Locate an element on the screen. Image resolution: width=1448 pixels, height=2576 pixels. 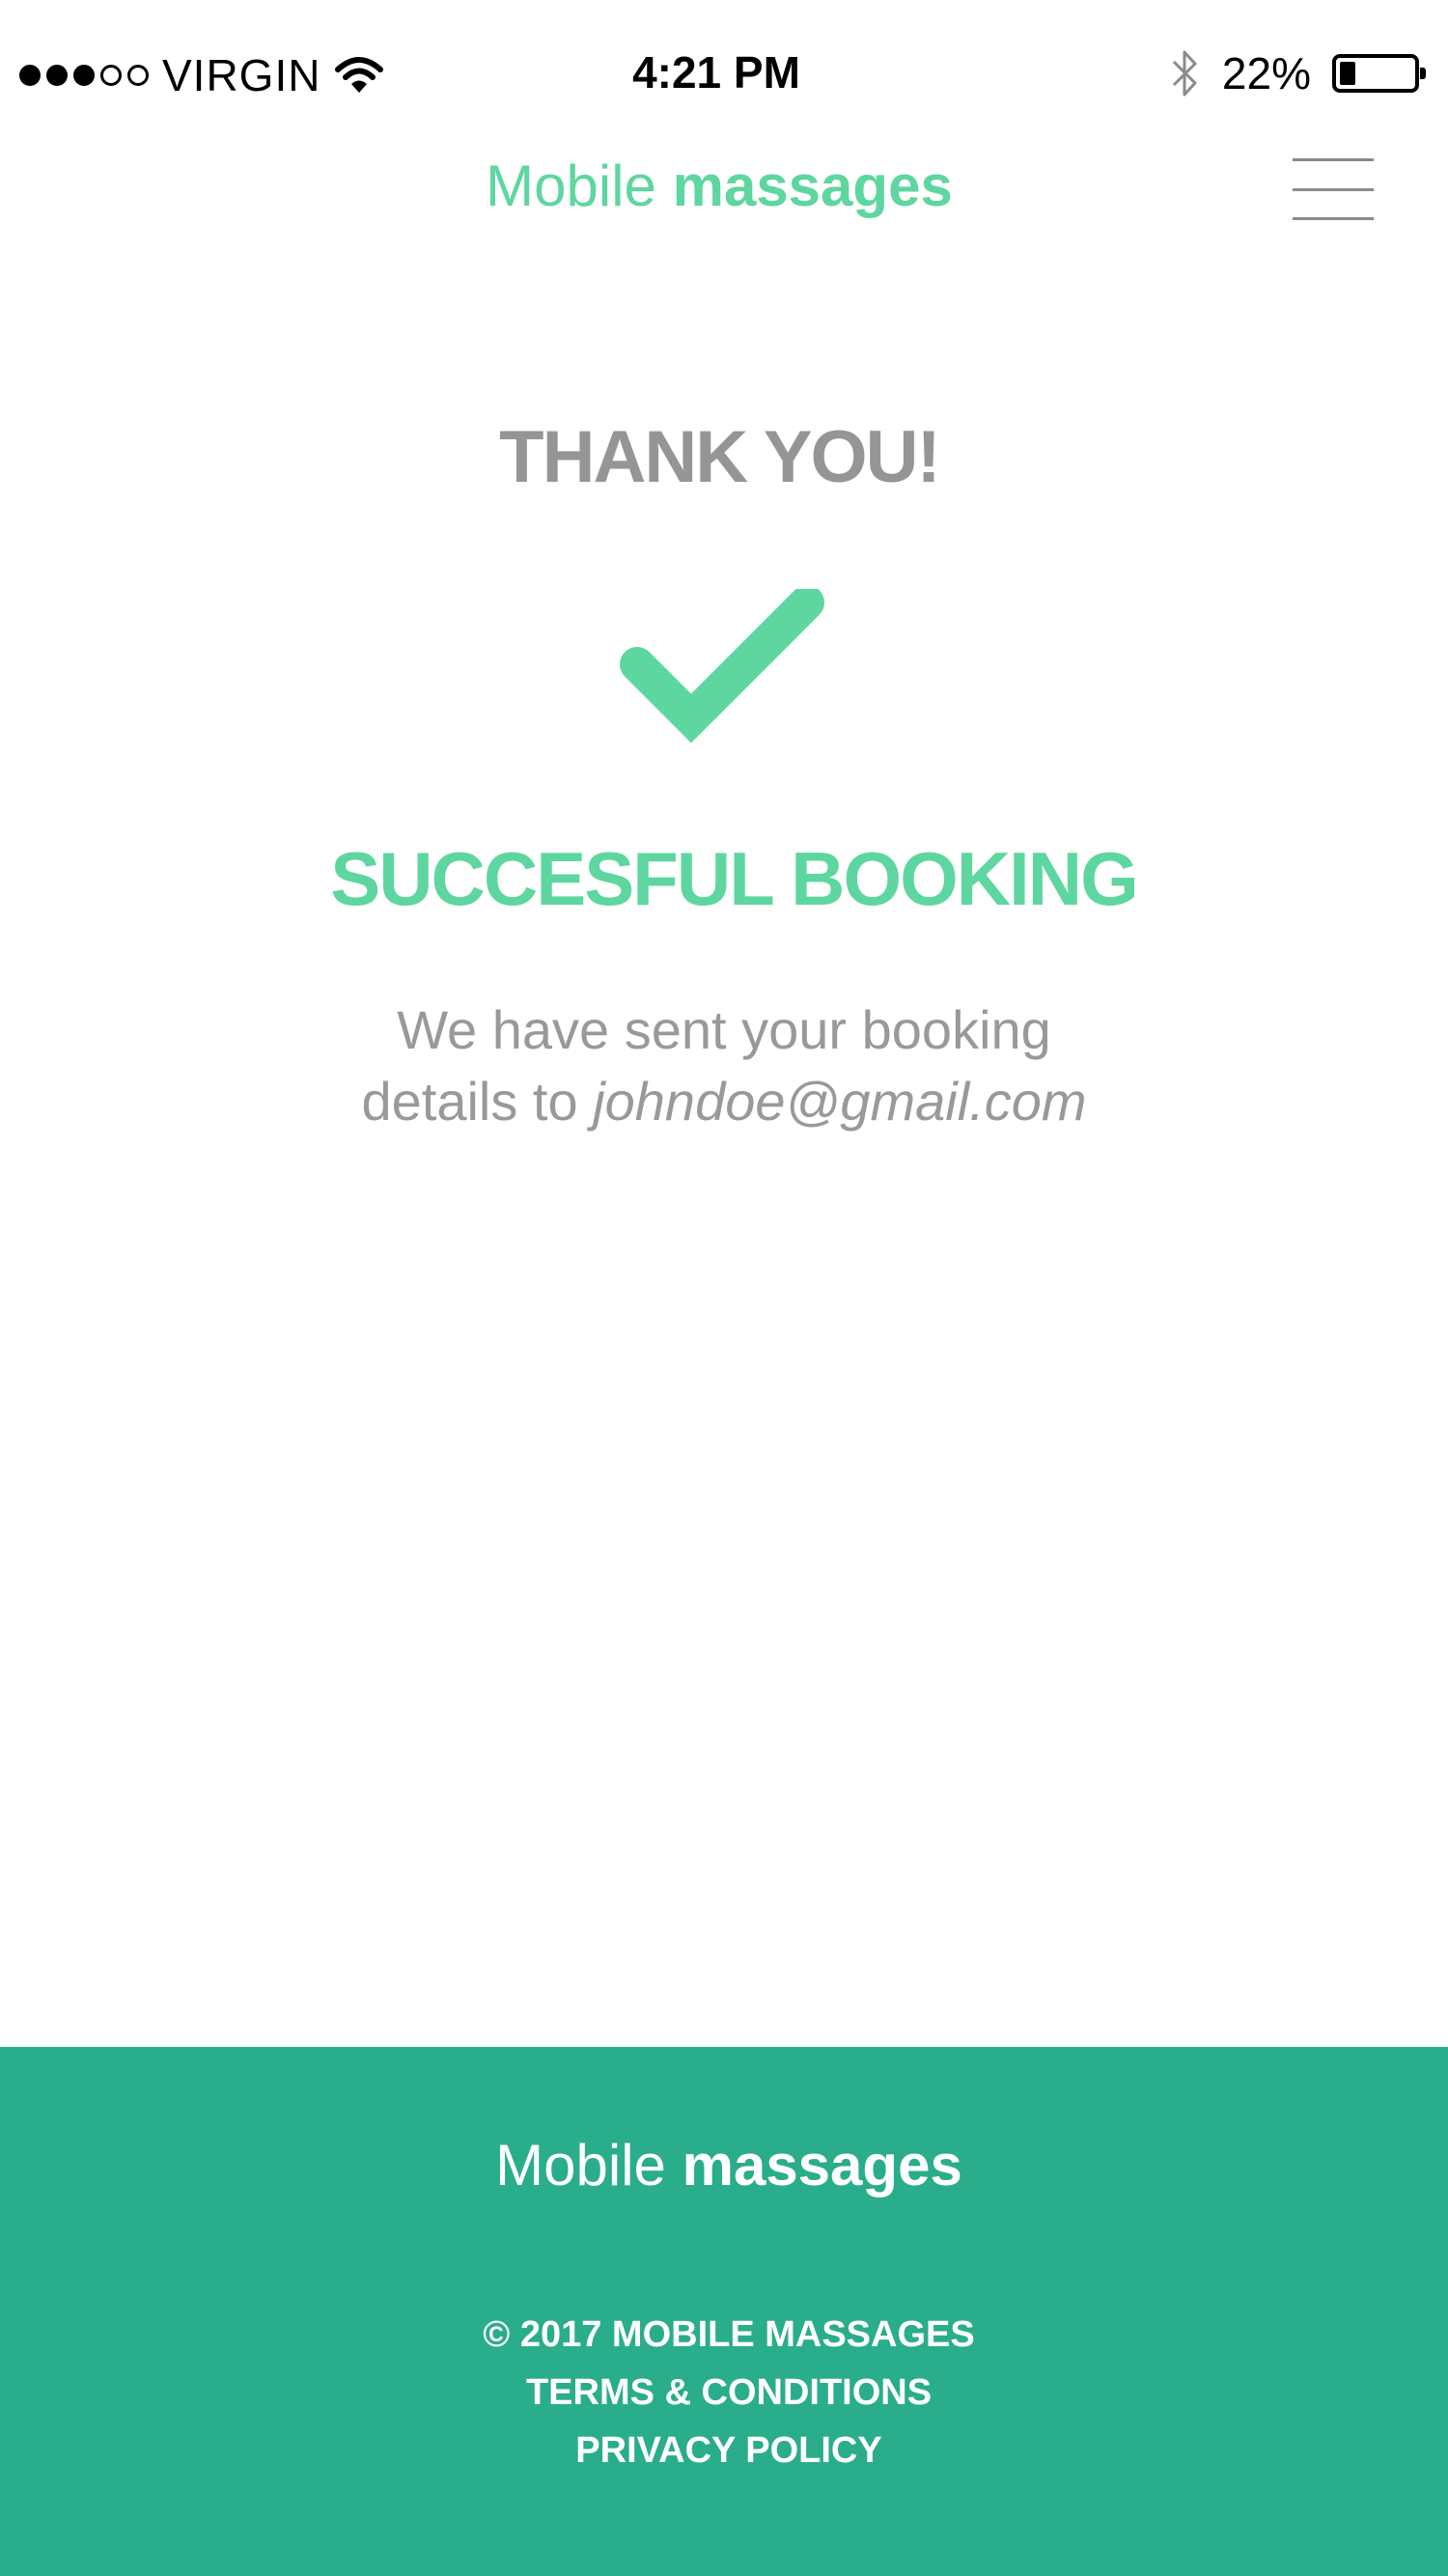
terms-link: TERMS & CONDITIONS is located at coordinates (724, 2393).